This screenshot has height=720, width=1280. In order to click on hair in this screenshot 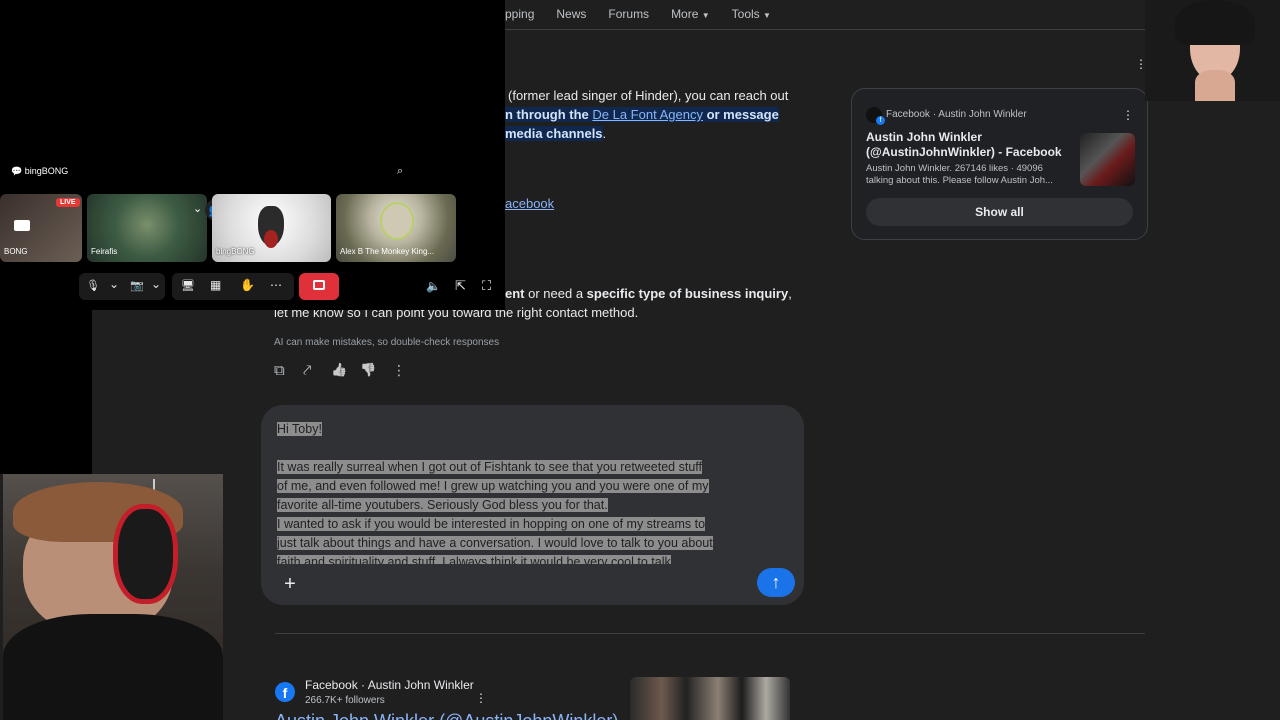, I will do `click(1215, 22)`.